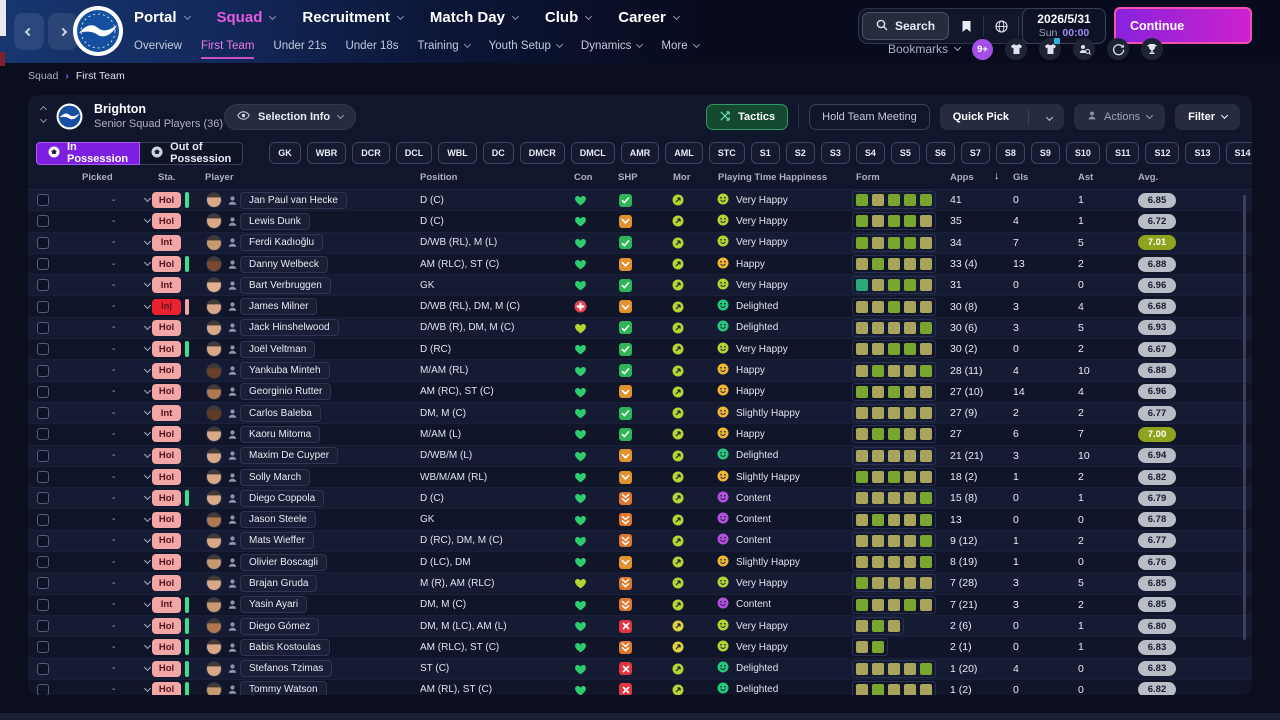  I want to click on subnav-youth-setup: Youth Setup, so click(526, 49).